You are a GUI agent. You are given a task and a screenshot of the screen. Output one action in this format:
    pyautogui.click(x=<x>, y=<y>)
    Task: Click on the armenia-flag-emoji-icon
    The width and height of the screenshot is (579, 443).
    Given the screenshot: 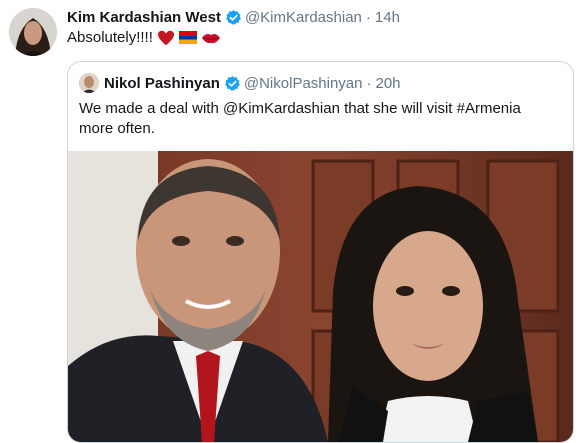 What is the action you would take?
    pyautogui.click(x=187, y=37)
    